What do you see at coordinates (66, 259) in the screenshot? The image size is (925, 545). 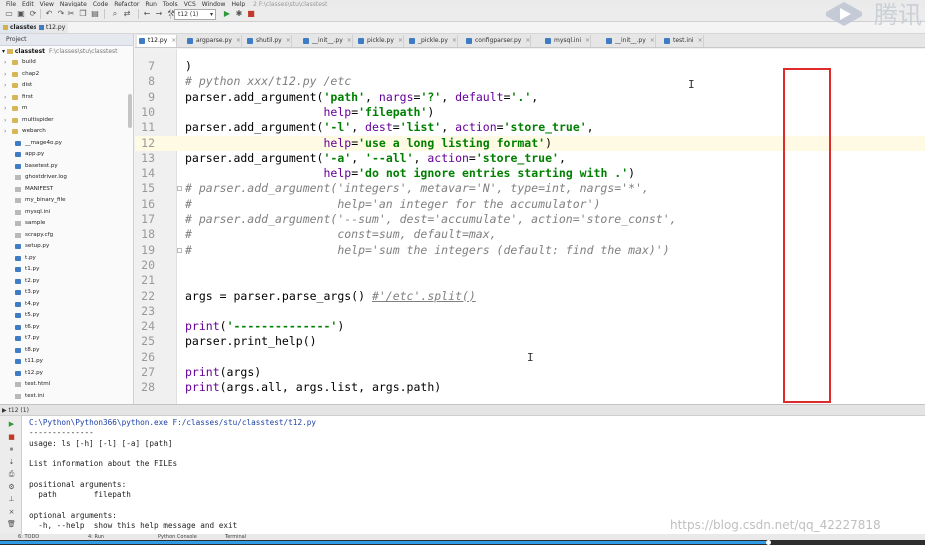 I see `tree-file: t.py` at bounding box center [66, 259].